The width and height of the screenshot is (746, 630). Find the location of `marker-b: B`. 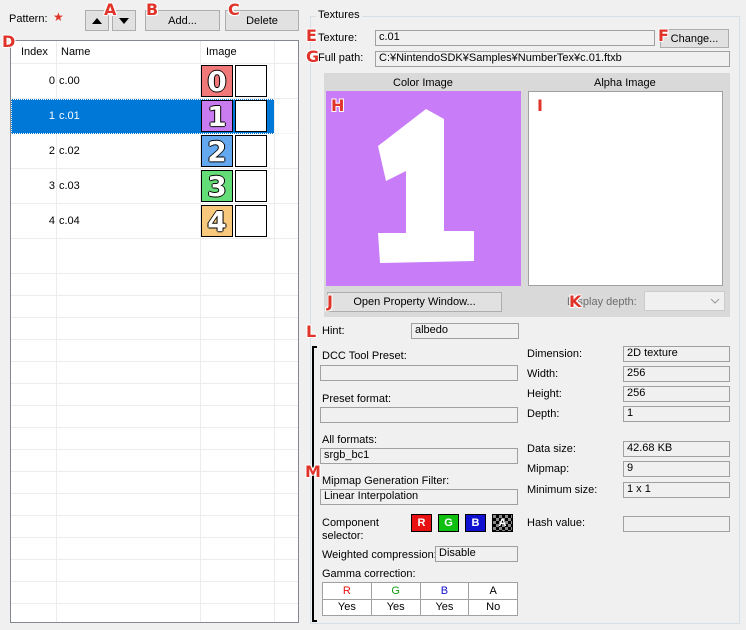

marker-b: B is located at coordinates (152, 9).